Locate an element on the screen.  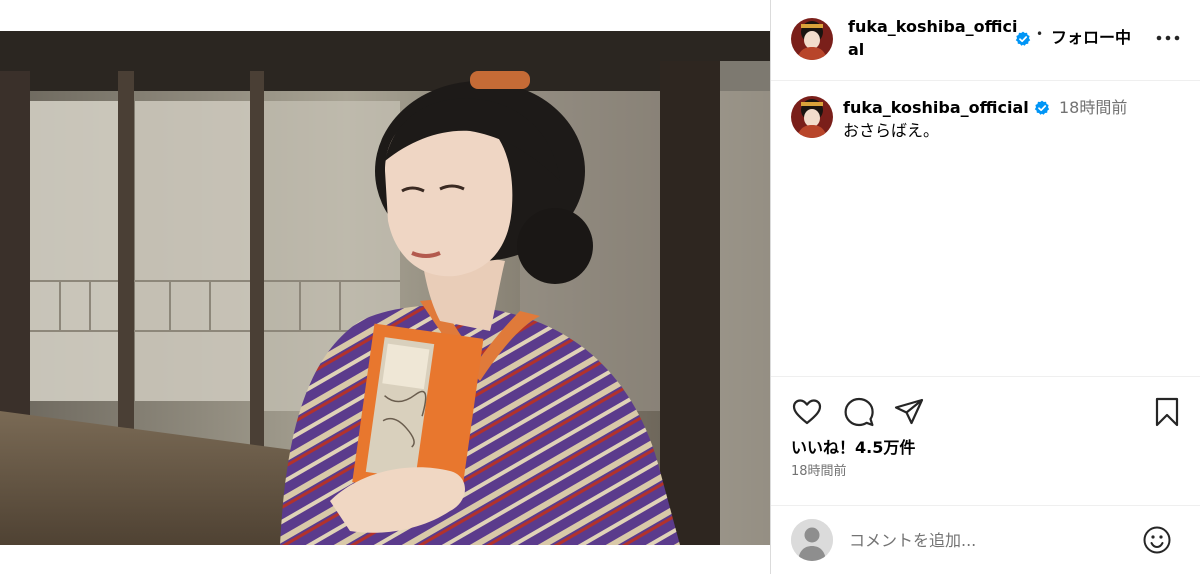
caption-username: fuka_koshiba_official is located at coordinates (936, 108).